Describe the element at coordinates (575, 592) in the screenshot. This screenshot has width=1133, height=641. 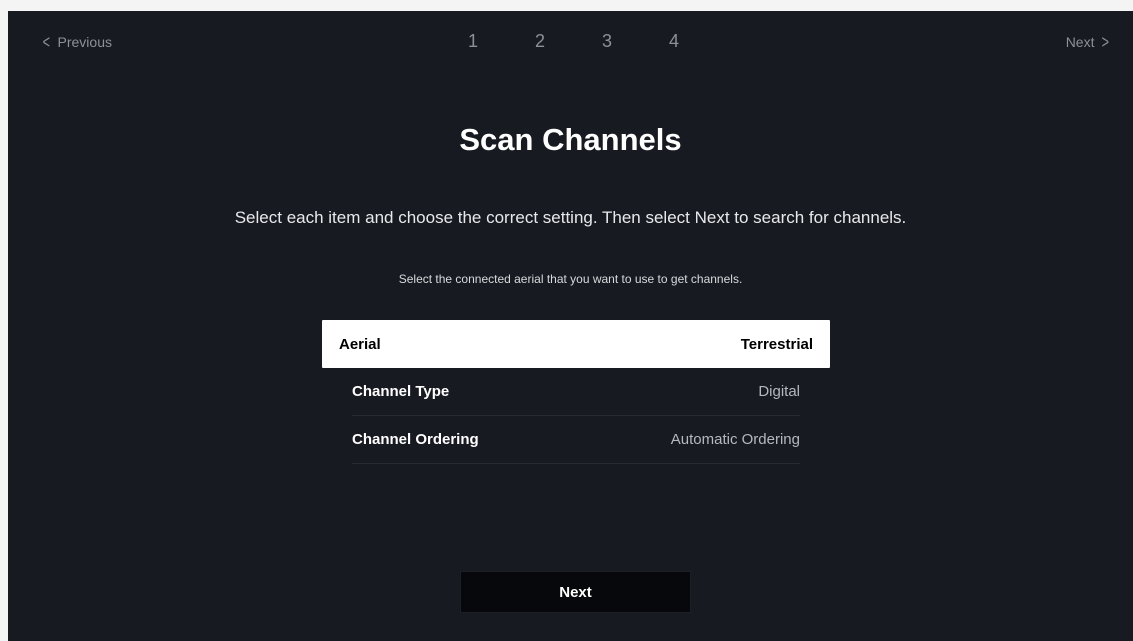
I see `next-button: Next` at that location.